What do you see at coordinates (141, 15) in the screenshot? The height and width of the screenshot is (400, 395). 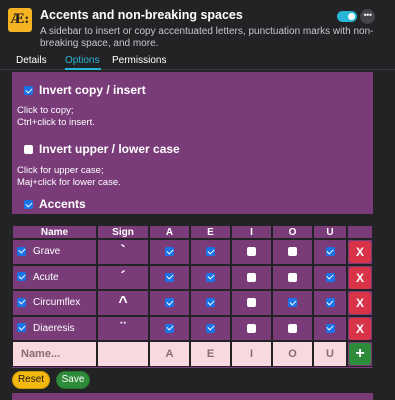 I see `extension-title: Accents and non-breaking spaces` at bounding box center [141, 15].